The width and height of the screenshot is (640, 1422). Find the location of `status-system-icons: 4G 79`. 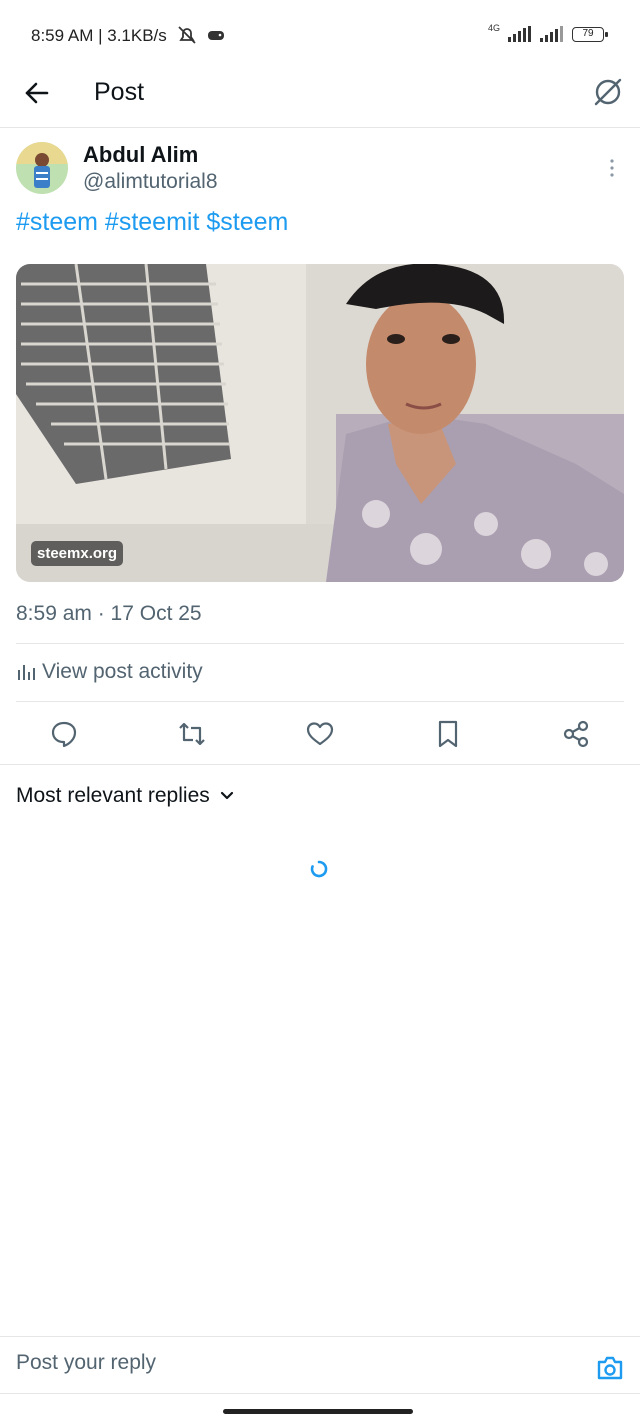

status-system-icons: 4G 79 is located at coordinates (547, 32).